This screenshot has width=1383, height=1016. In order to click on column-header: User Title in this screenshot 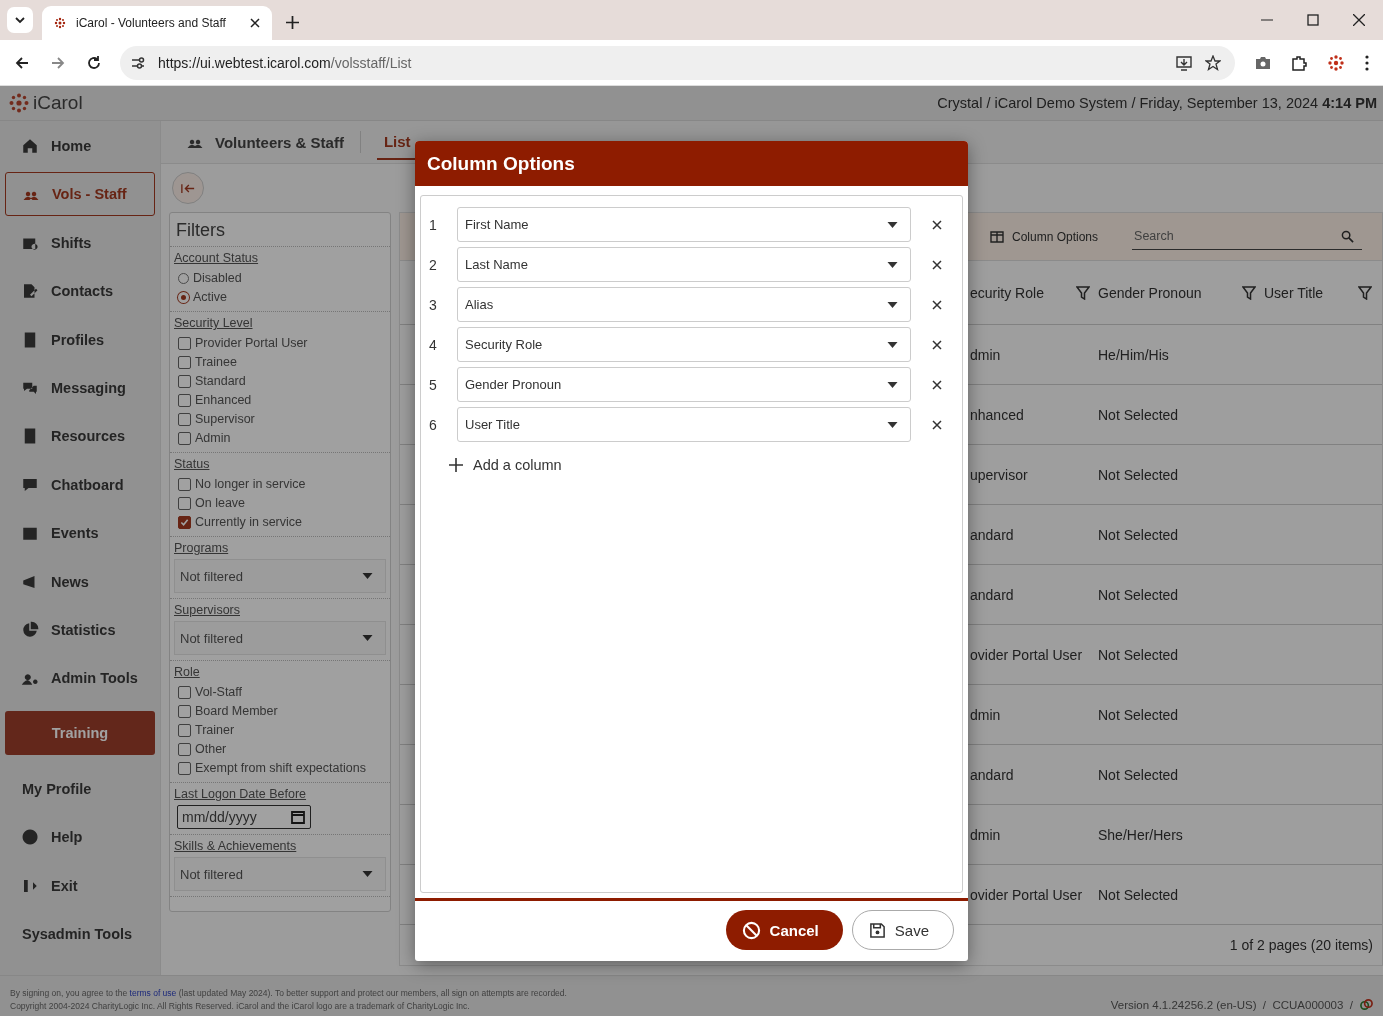, I will do `click(1294, 292)`.